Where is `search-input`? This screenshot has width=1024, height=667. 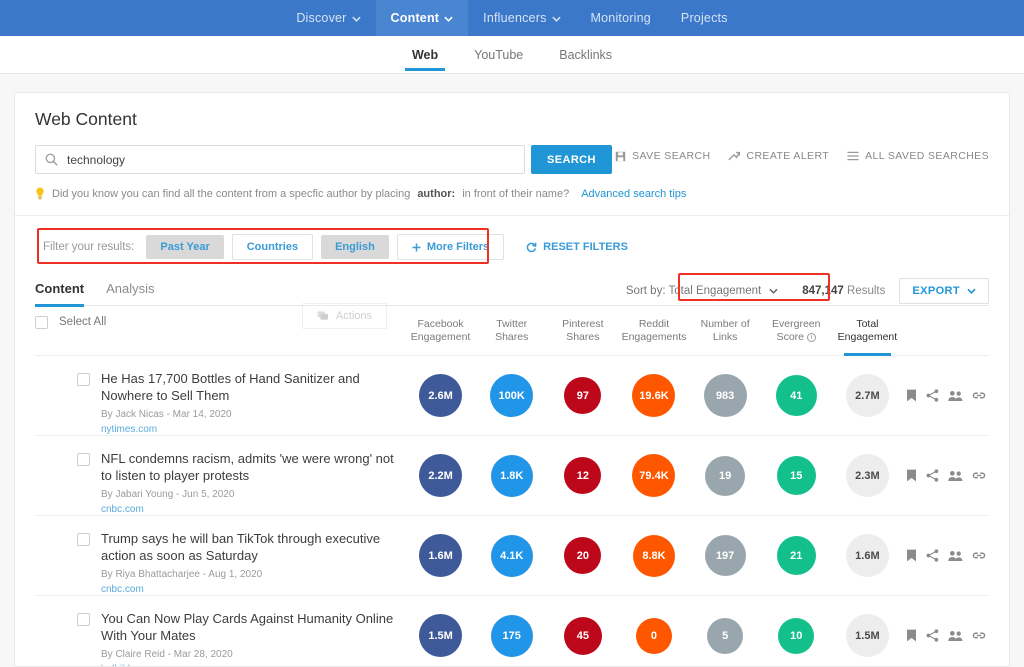 search-input is located at coordinates (291, 159).